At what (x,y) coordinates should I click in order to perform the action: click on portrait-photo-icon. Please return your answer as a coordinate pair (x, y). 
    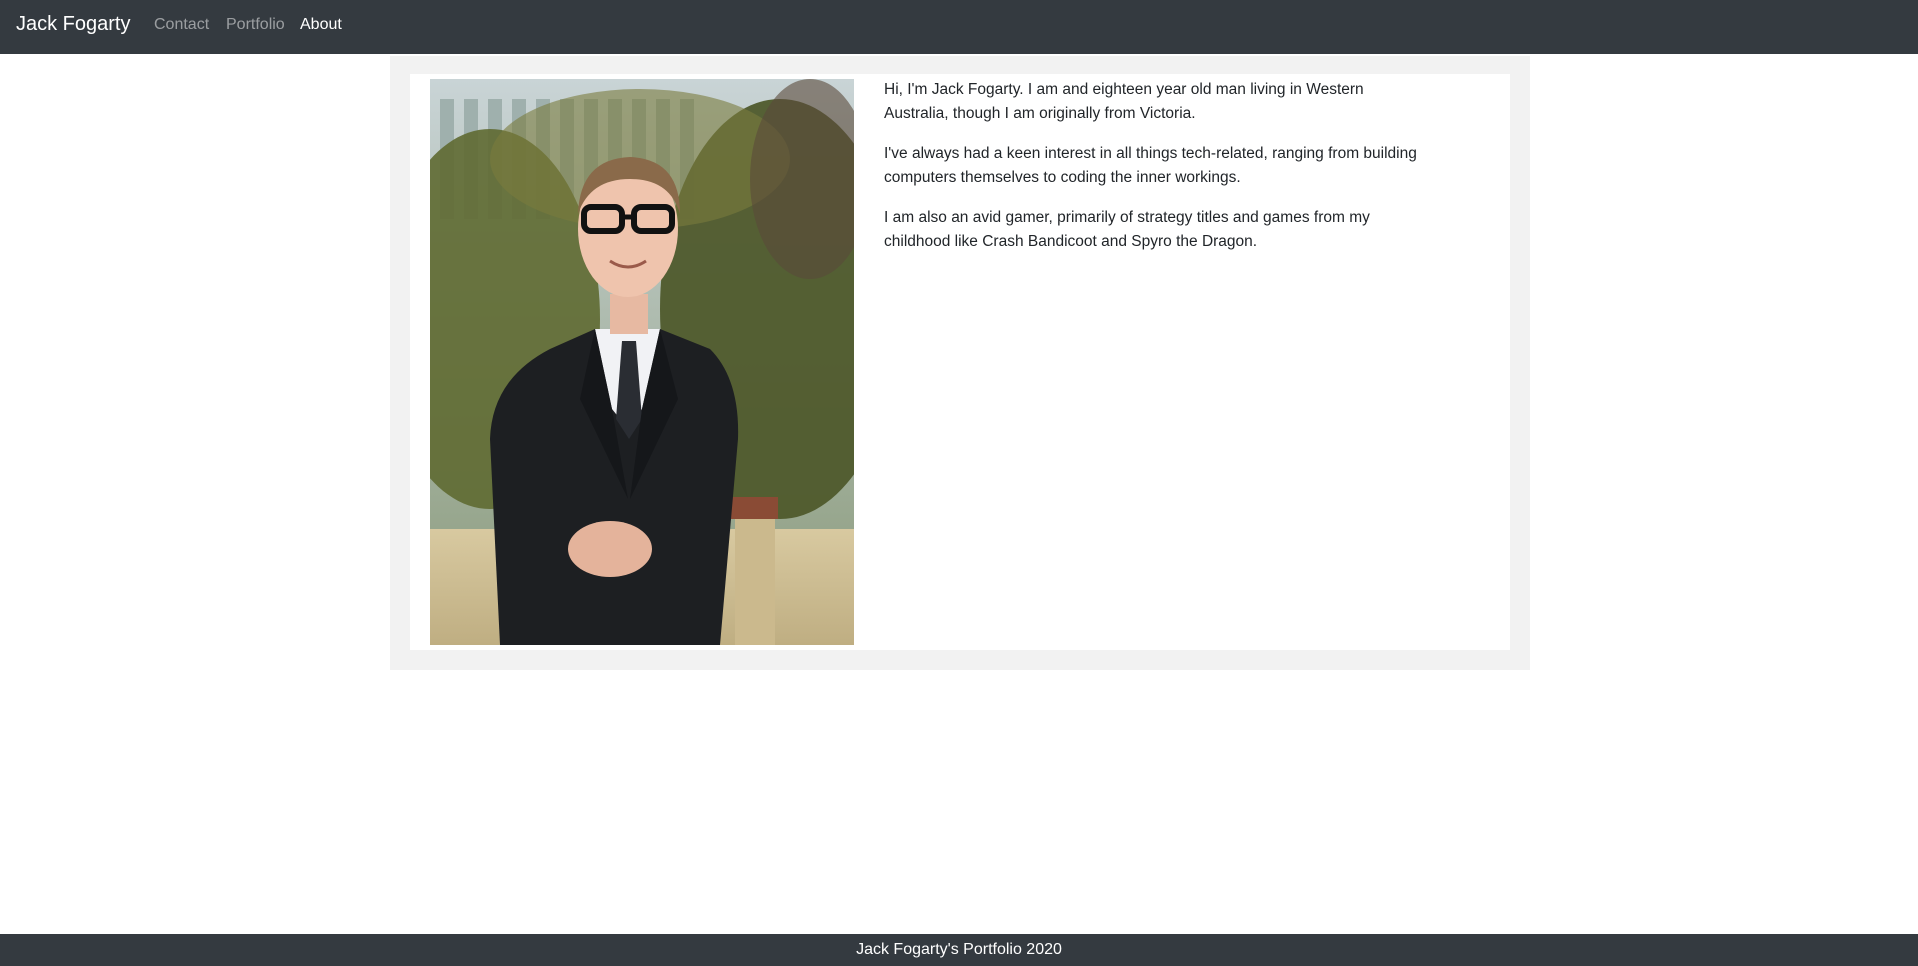
    Looking at the image, I should click on (642, 362).